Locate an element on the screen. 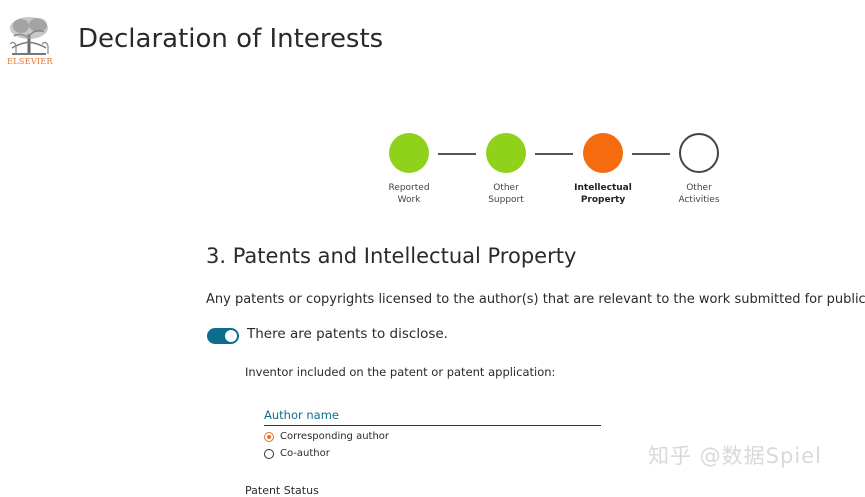 This screenshot has width=865, height=497. zhihu-watermark: 知乎 @数据Spiel is located at coordinates (735, 456).